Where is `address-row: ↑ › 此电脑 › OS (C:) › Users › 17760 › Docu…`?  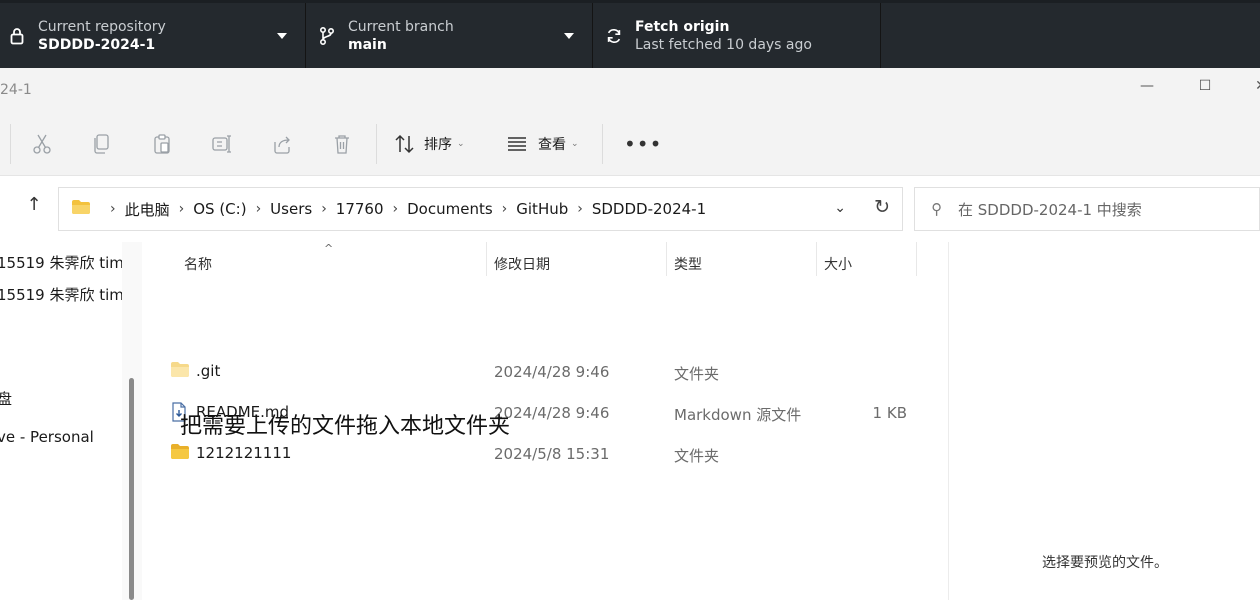
address-row: ↑ › 此电脑 › OS (C:) › Users › 17760 › Docu… is located at coordinates (630, 209).